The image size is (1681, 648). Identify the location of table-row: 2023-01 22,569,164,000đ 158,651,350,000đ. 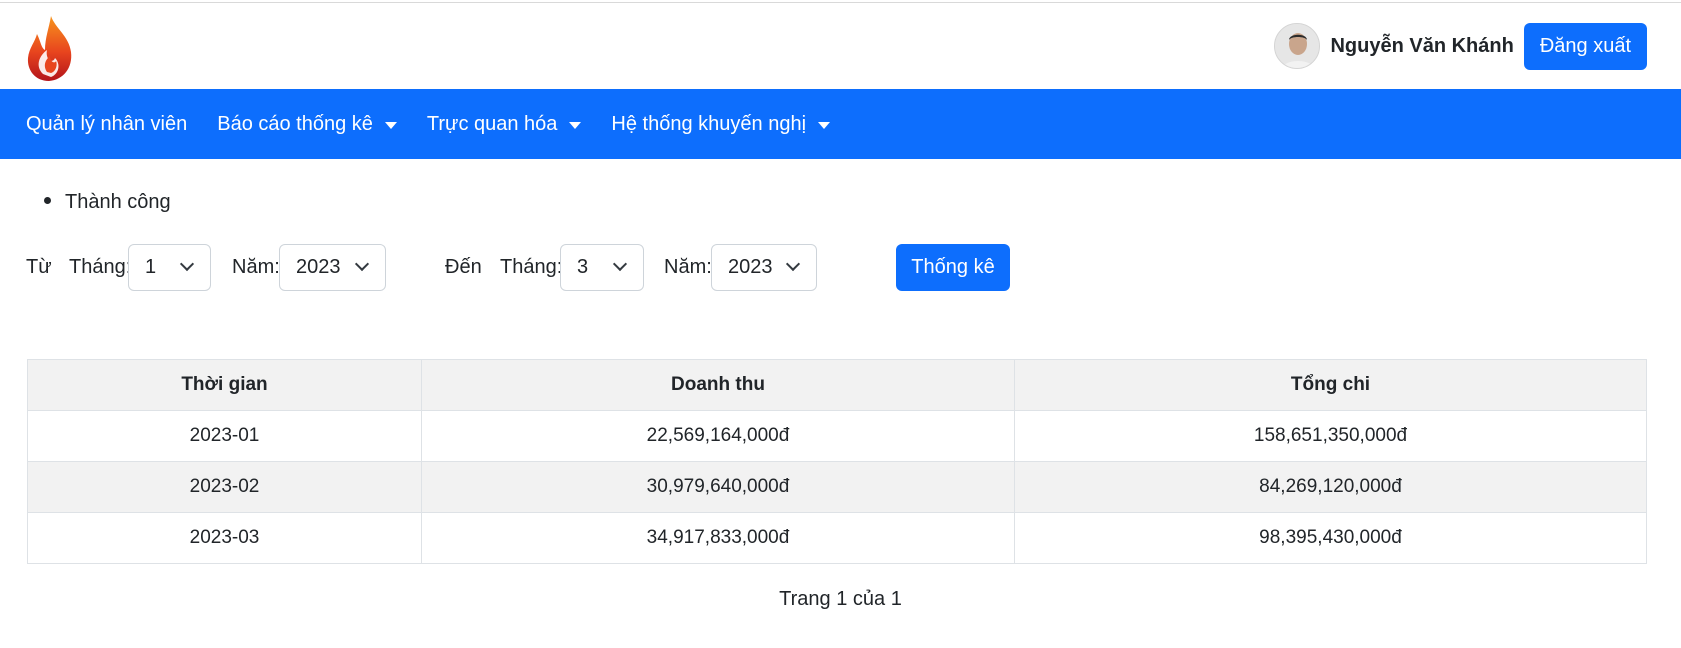
(837, 436).